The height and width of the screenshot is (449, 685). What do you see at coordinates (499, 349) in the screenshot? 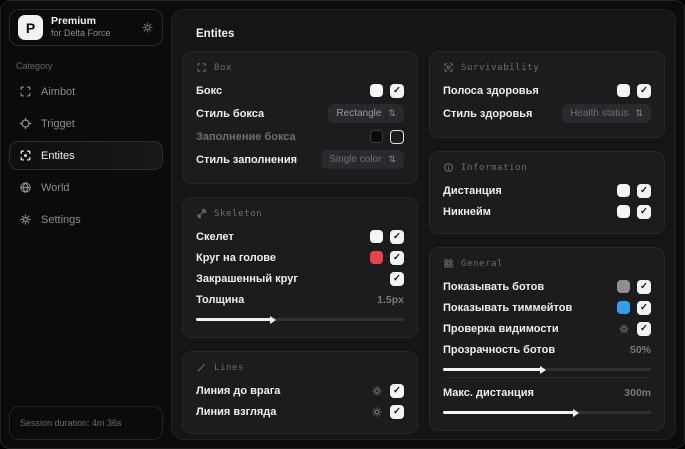
I see `setting-label: Прозрачность ботов` at bounding box center [499, 349].